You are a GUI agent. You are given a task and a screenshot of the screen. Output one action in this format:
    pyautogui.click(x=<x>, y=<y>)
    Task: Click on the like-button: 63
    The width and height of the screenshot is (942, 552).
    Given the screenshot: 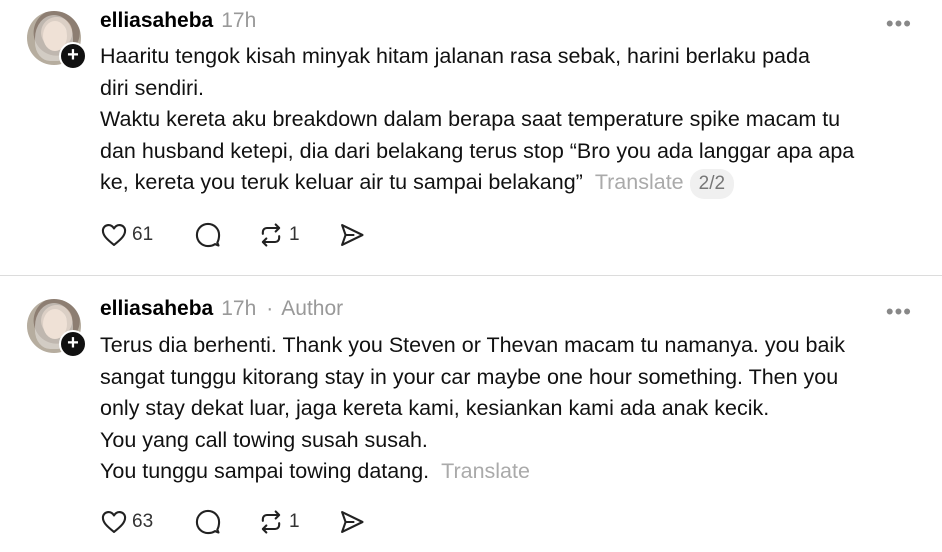 What is the action you would take?
    pyautogui.click(x=126, y=522)
    